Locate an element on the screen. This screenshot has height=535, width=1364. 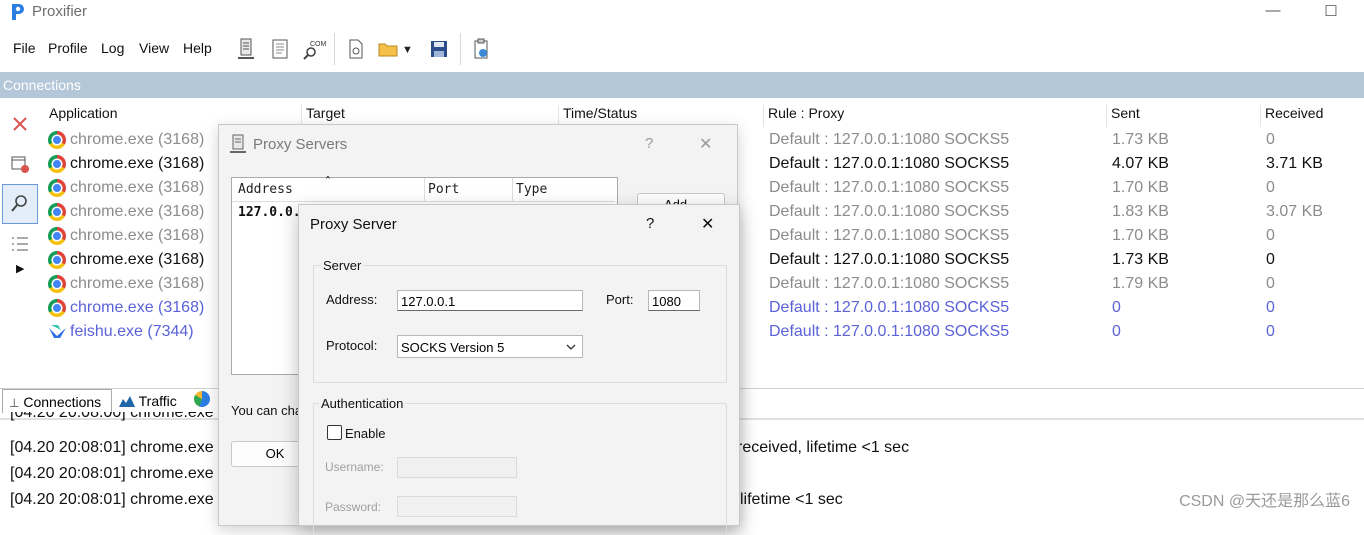
open-profile-toolbar-icon is located at coordinates (388, 49).